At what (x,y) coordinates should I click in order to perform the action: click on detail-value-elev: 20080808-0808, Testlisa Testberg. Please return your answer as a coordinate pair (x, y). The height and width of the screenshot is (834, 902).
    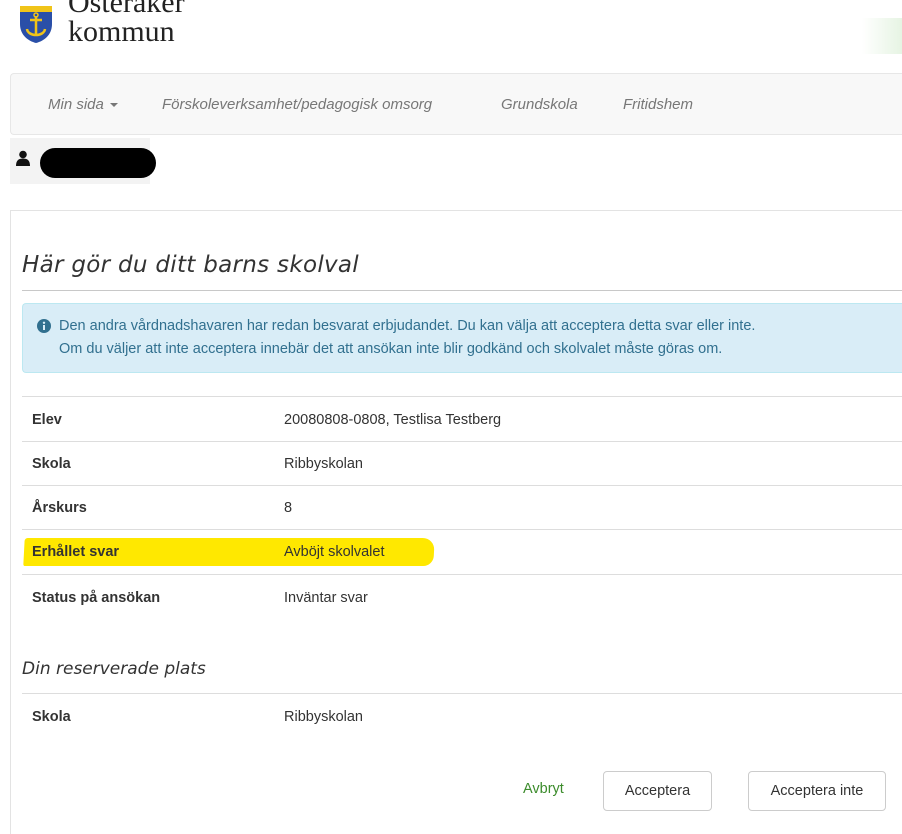
    Looking at the image, I should click on (393, 420).